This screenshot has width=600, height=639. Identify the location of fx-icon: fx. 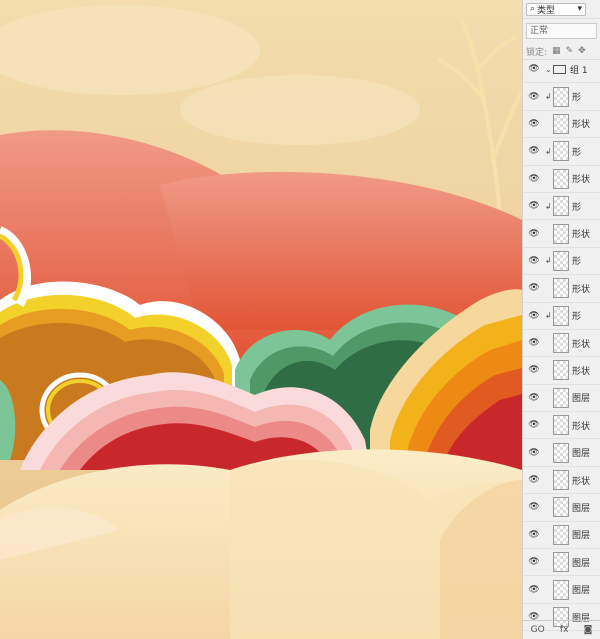
(564, 630).